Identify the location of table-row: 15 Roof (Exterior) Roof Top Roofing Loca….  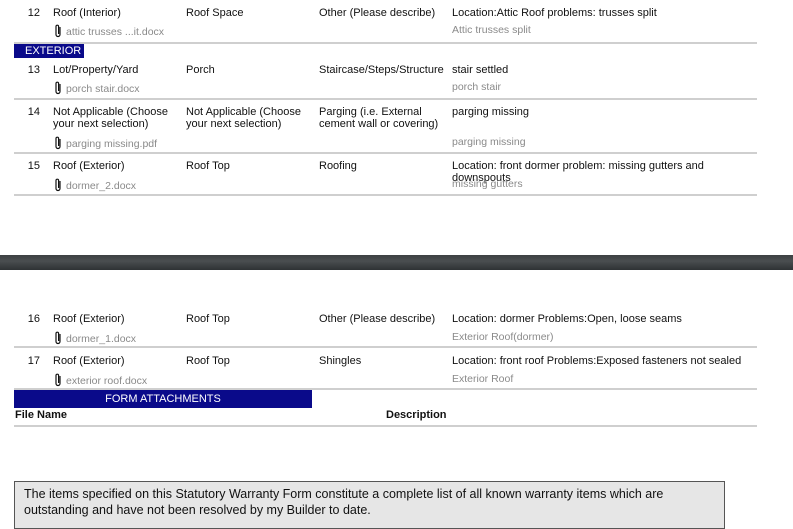
(385, 175).